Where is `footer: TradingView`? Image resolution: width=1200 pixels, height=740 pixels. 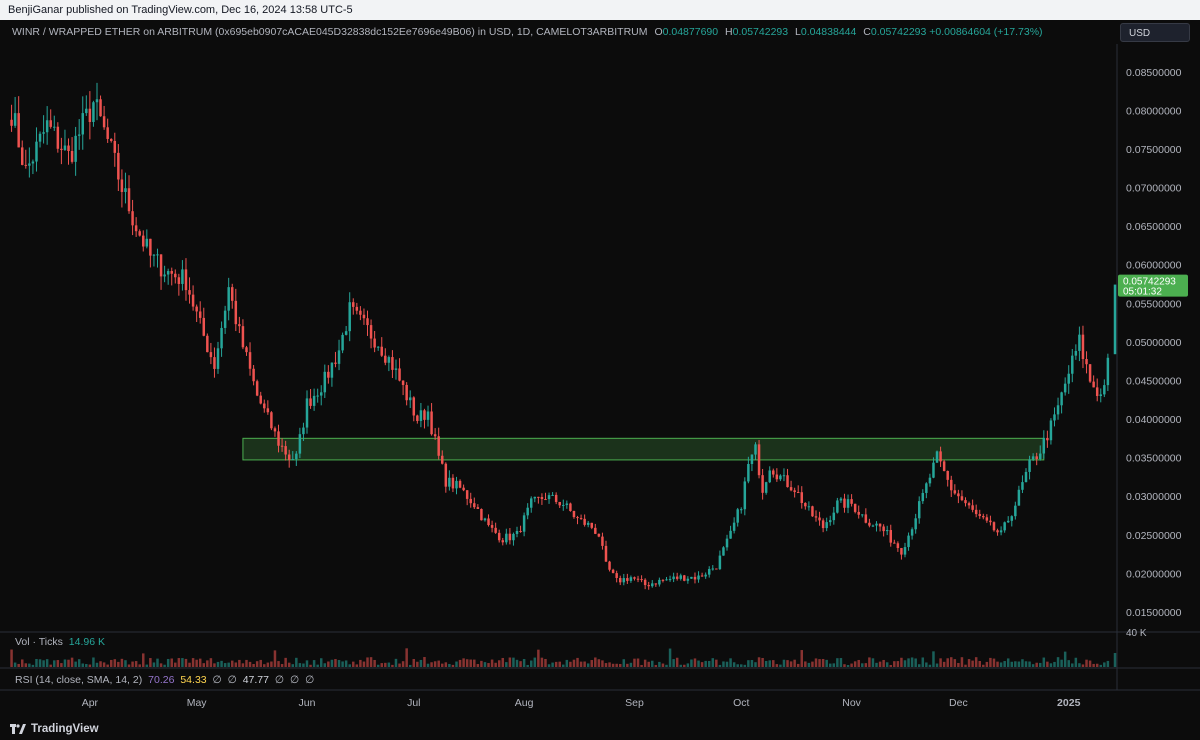
footer: TradingView is located at coordinates (600, 729).